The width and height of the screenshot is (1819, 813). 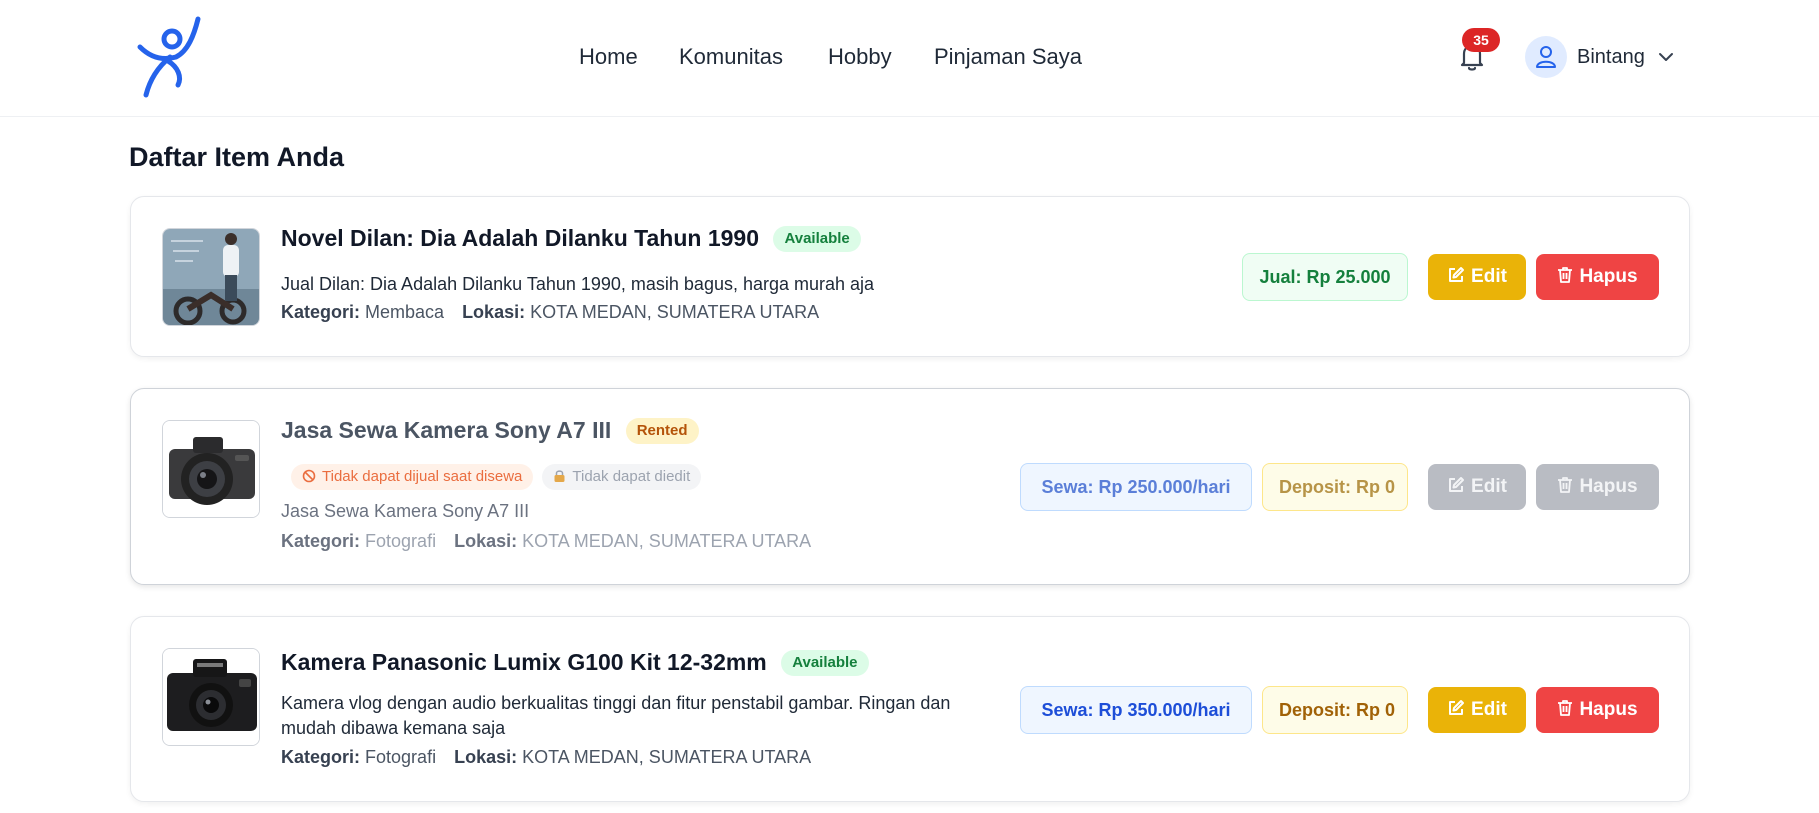 What do you see at coordinates (446, 430) in the screenshot?
I see `item-title: Jasa Sewa Kamera Sony A7 III` at bounding box center [446, 430].